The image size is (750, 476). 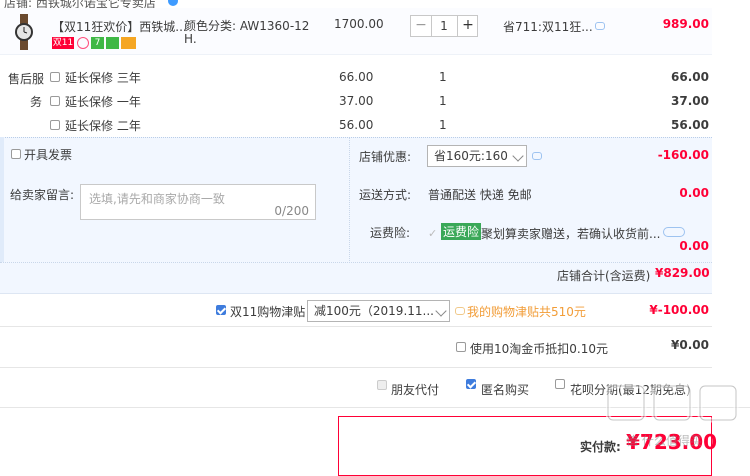 I want to click on shop-discount-amount: -160.00, so click(x=683, y=155).